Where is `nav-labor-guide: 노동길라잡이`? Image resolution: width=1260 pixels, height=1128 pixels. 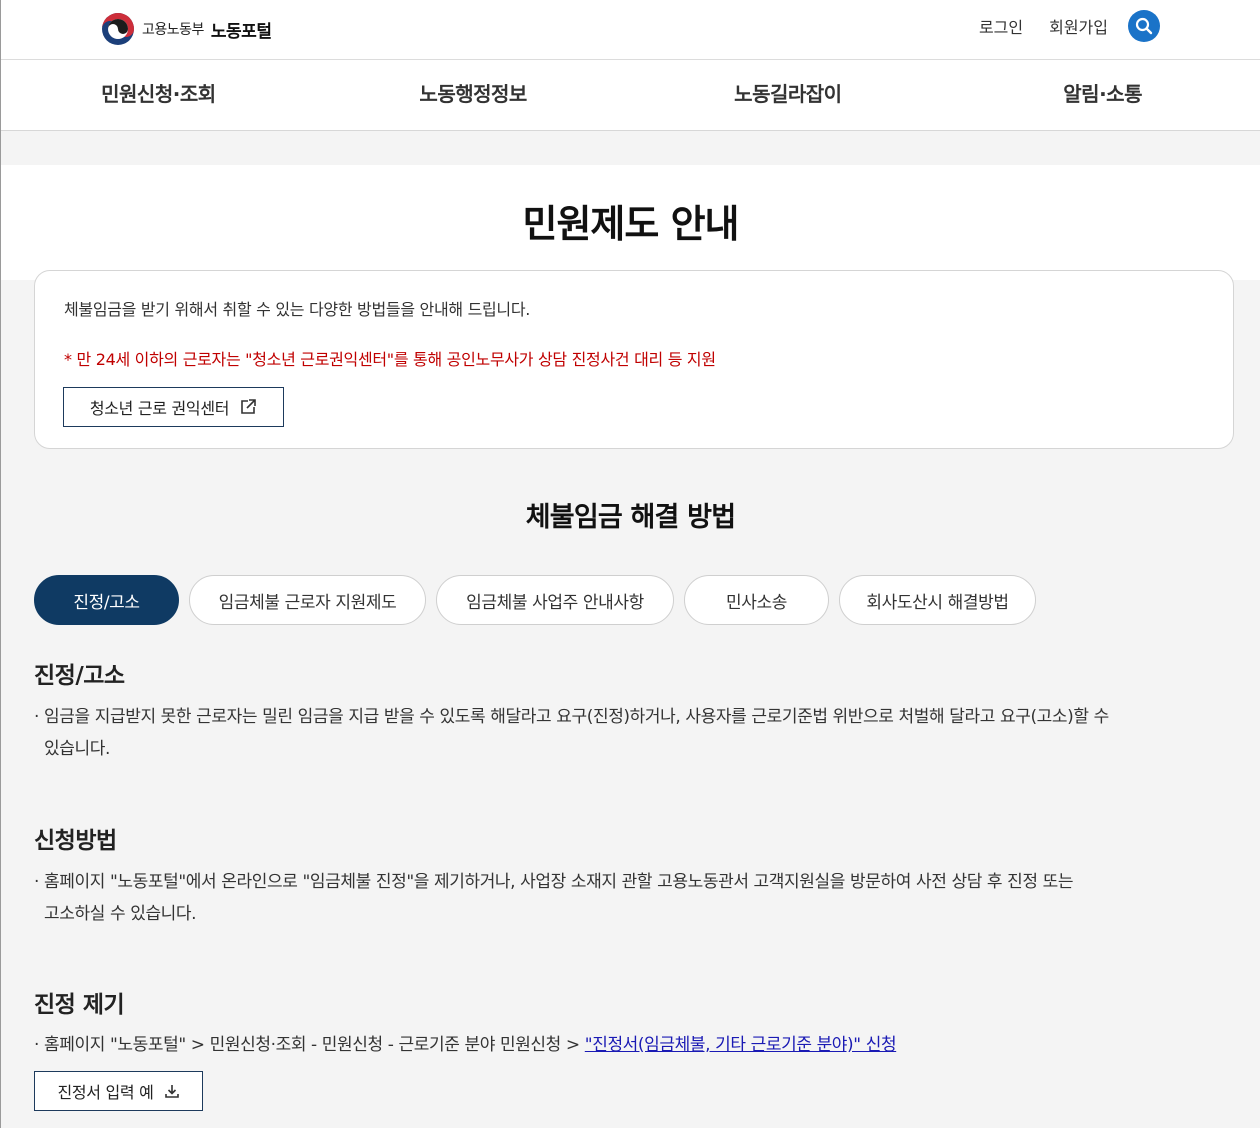 nav-labor-guide: 노동길라잡이 is located at coordinates (788, 95).